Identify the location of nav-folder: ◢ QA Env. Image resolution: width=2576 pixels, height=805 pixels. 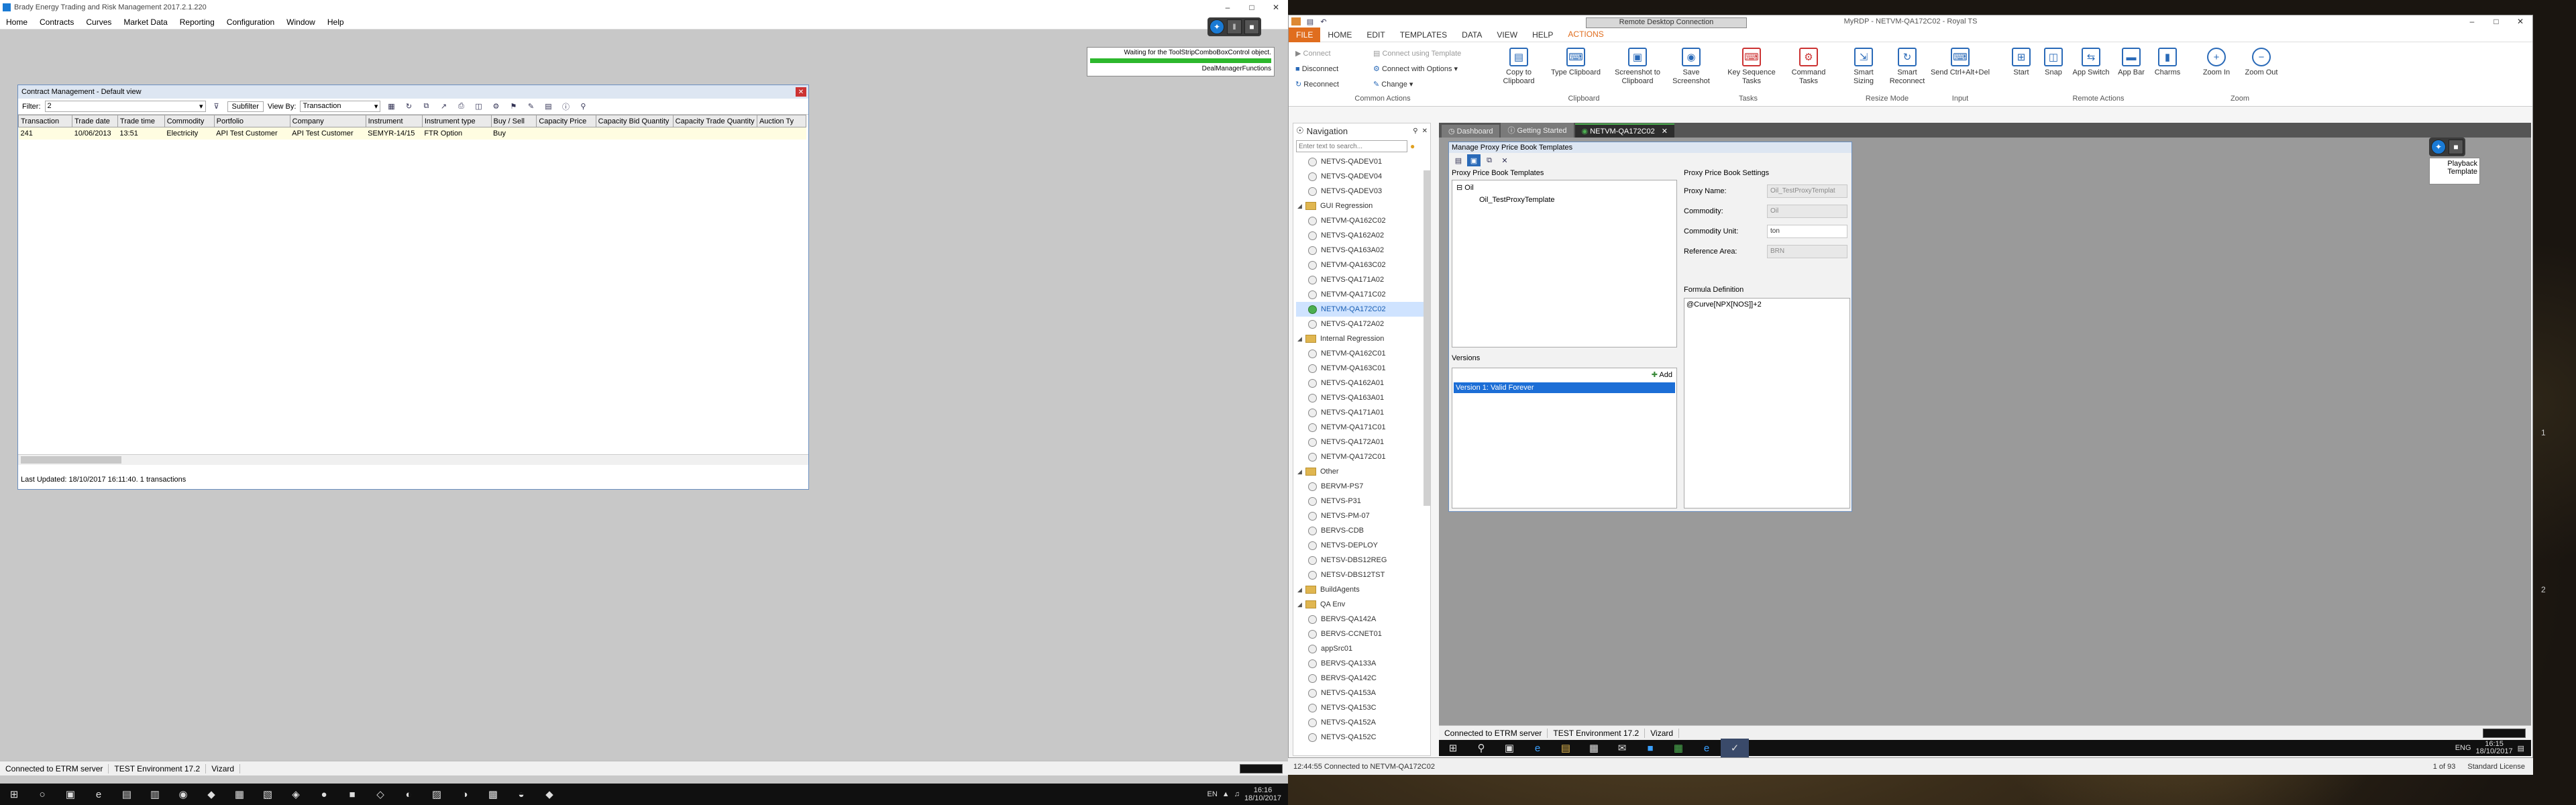
(1363, 604).